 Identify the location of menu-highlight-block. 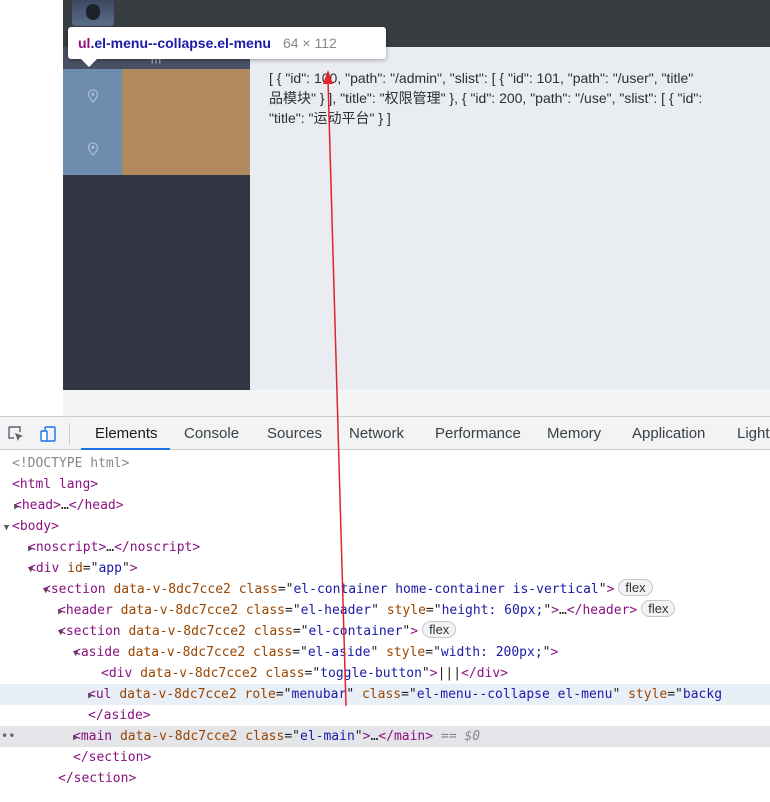
(186, 122).